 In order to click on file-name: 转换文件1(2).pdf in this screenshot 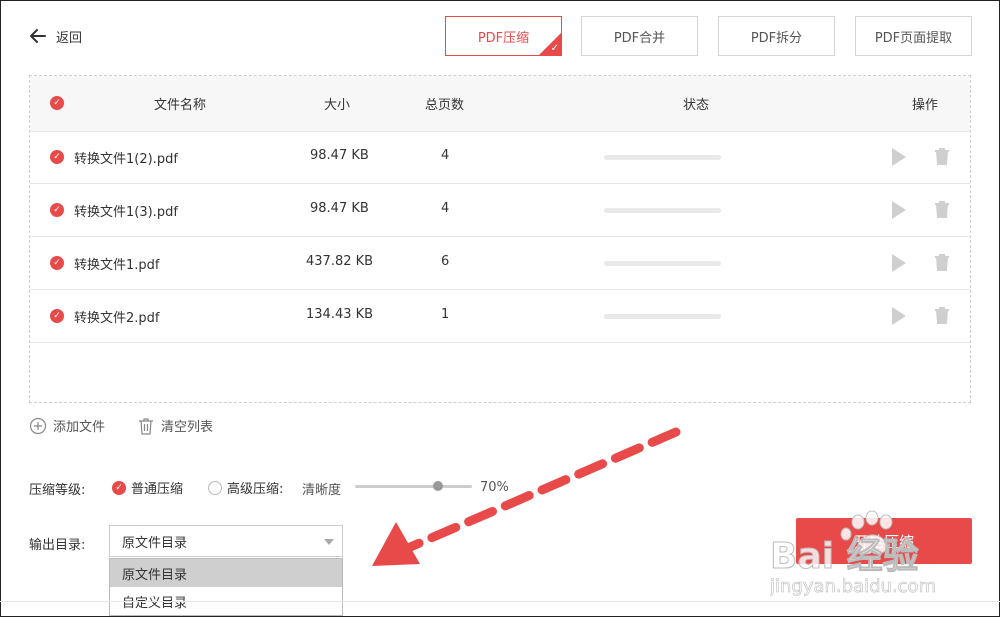, I will do `click(126, 159)`.